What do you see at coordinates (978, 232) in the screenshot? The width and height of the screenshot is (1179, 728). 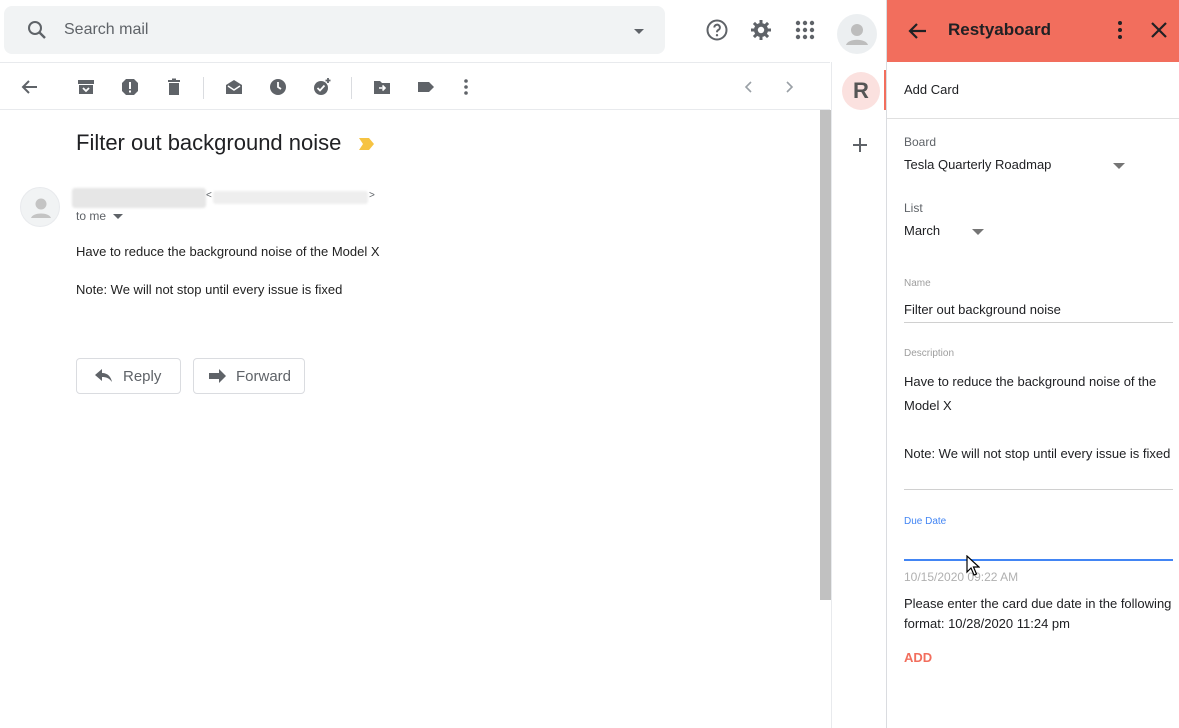 I see `list-dropdown-icon` at bounding box center [978, 232].